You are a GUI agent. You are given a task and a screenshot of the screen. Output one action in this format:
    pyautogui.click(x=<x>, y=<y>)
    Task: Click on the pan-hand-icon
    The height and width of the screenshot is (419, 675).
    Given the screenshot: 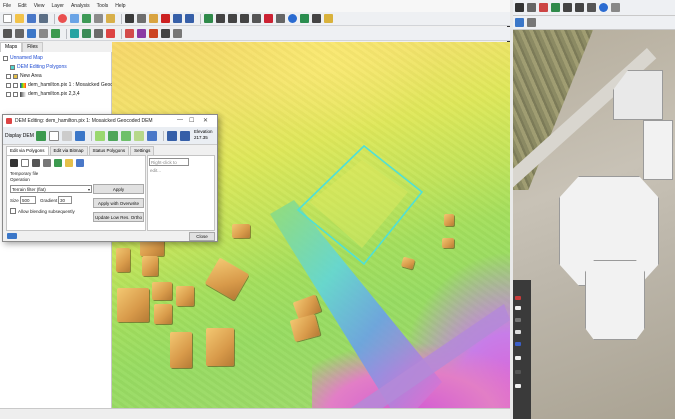 What is the action you would take?
    pyautogui.click(x=256, y=18)
    